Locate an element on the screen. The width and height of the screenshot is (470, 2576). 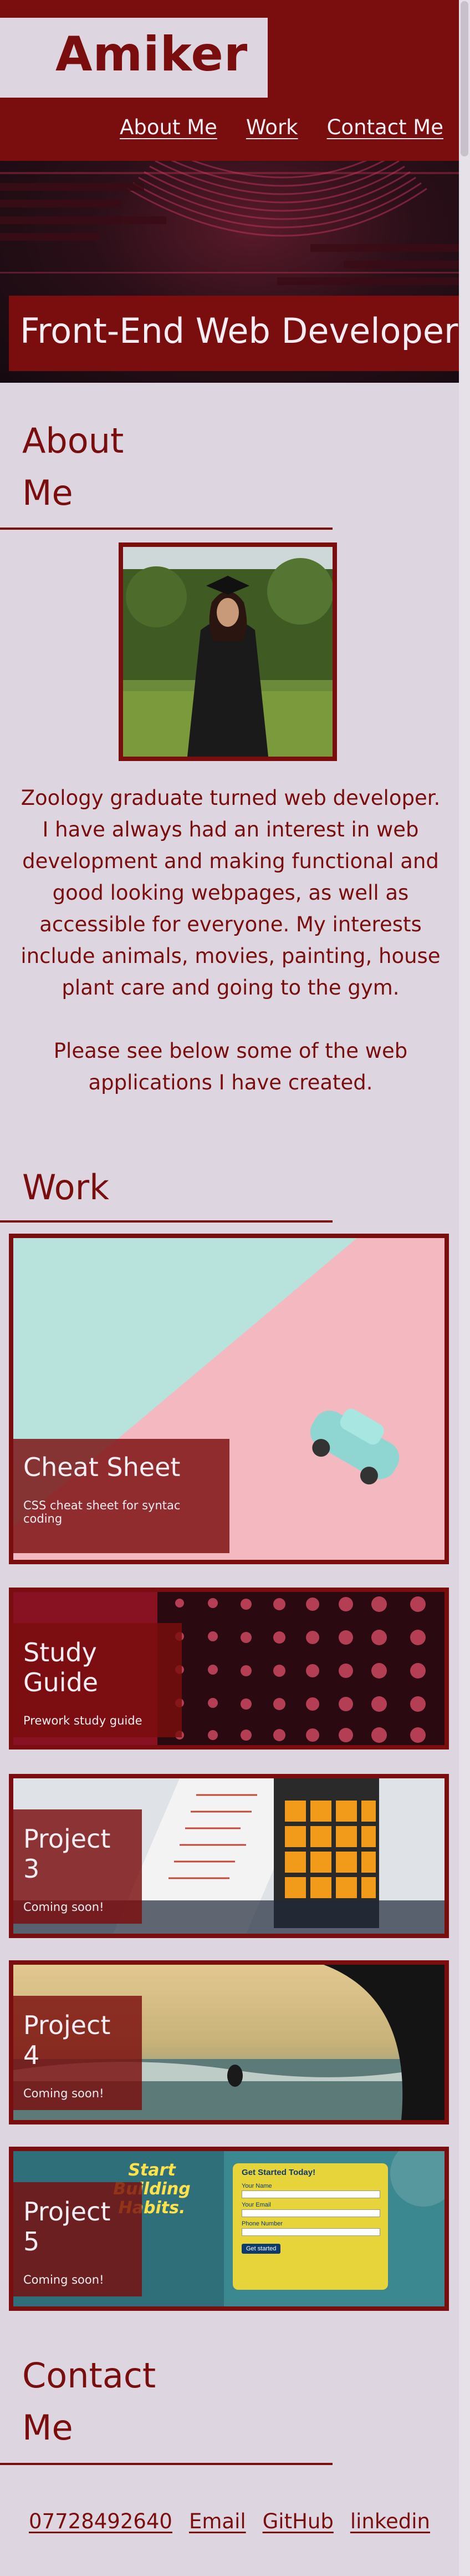
phone-link: 07728492640 is located at coordinates (100, 2521).